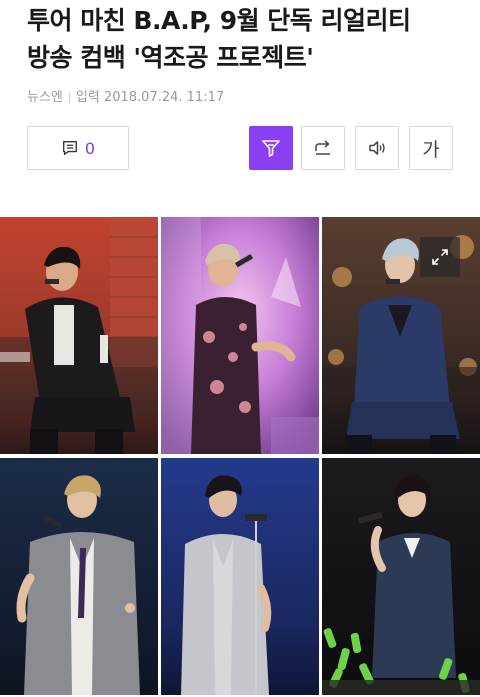  What do you see at coordinates (240, 149) in the screenshot?
I see `article-toolbar: 0 가` at bounding box center [240, 149].